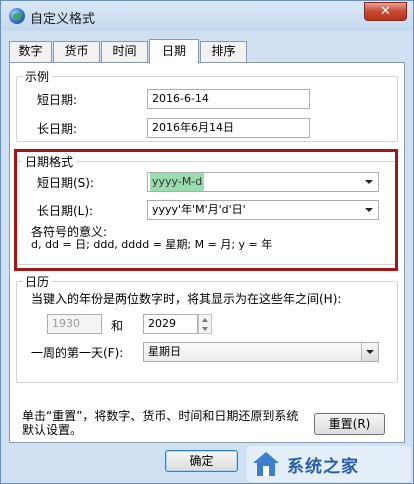 The height and width of the screenshot is (484, 414). What do you see at coordinates (199, 209) in the screenshot?
I see `long-date-format-value: yyyy'年'M'月'd'日'` at bounding box center [199, 209].